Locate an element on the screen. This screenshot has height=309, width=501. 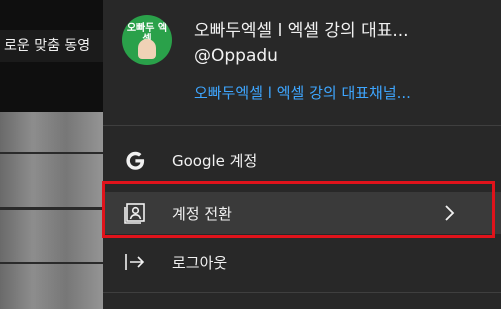
menu-item-google-account: Google 계정 is located at coordinates (302, 160).